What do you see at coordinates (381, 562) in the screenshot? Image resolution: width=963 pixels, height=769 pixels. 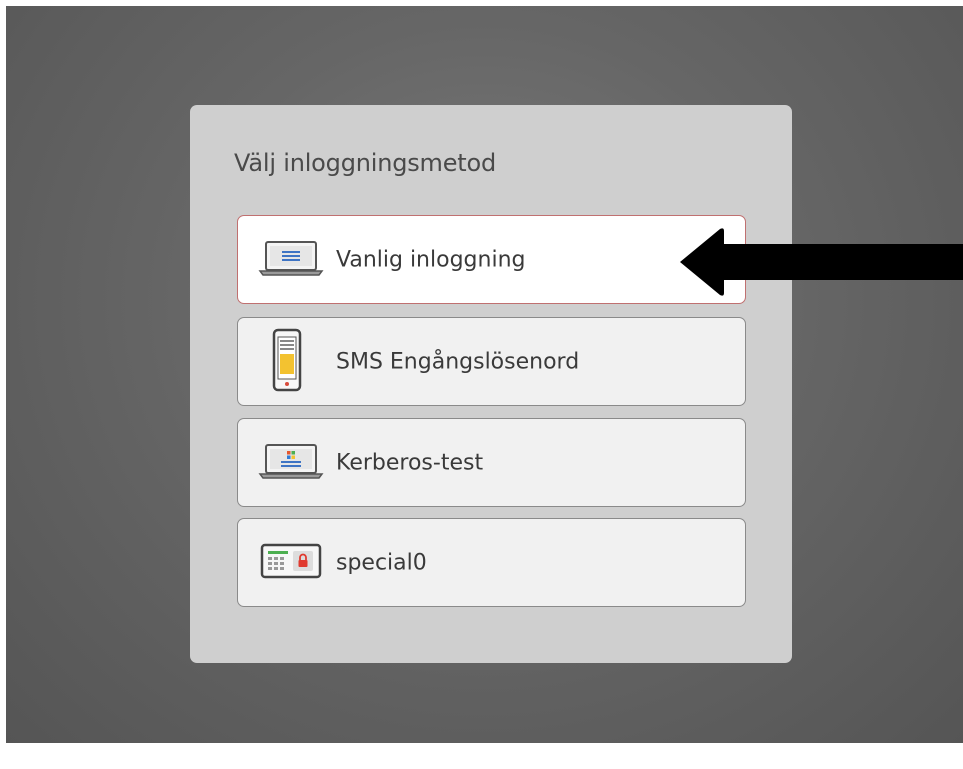 I see `method-label: special0` at bounding box center [381, 562].